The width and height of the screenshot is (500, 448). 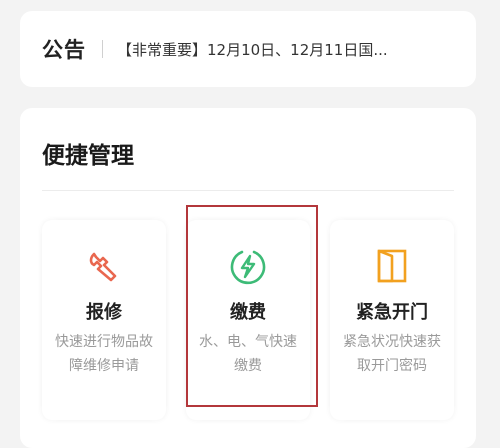 What do you see at coordinates (248, 312) in the screenshot?
I see `tile-title: 缴费` at bounding box center [248, 312].